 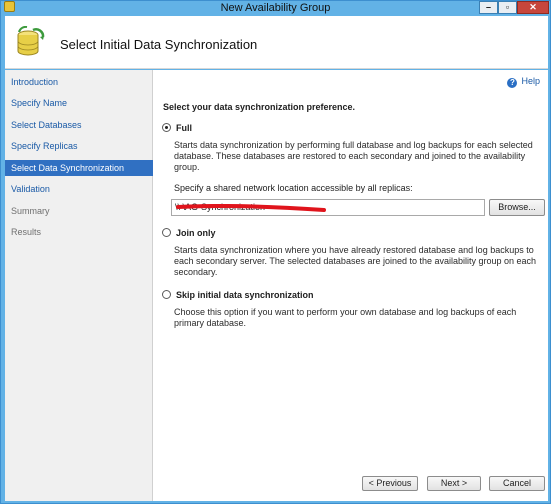 What do you see at coordinates (454, 483) in the screenshot?
I see `next-button: Next >` at bounding box center [454, 483].